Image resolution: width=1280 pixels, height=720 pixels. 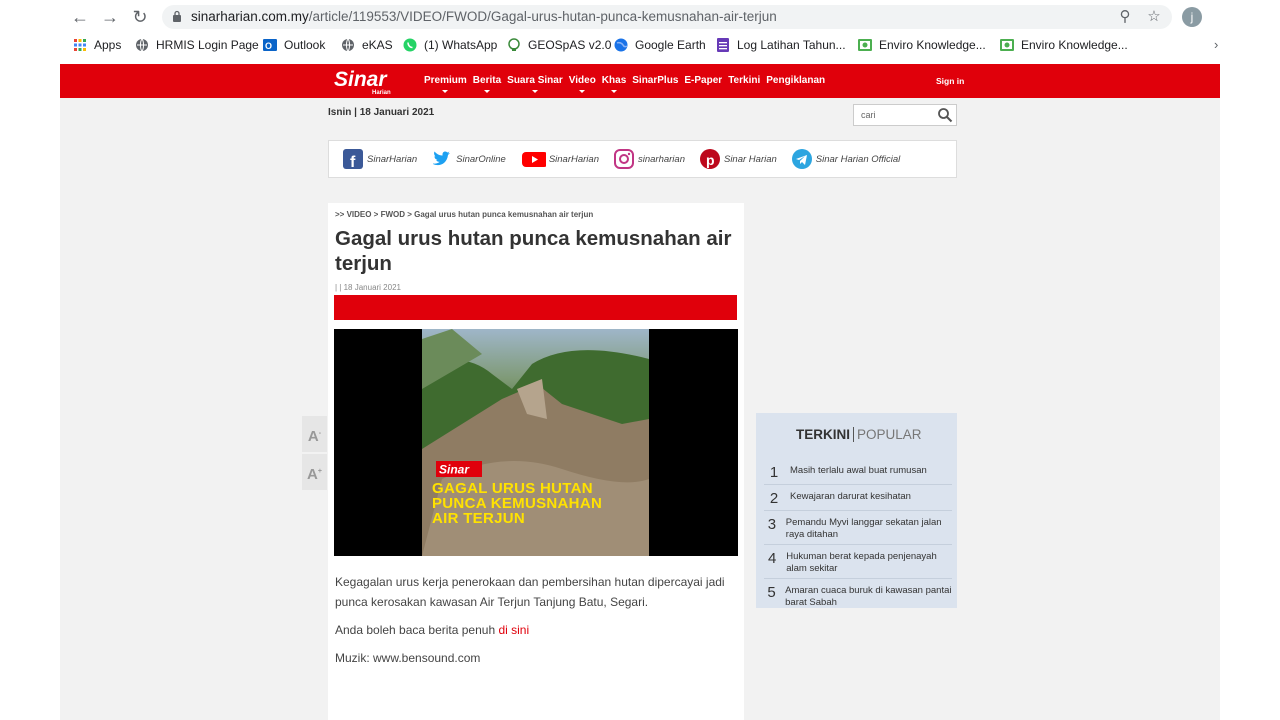 I want to click on bookmark-apps: Apps, so click(x=97, y=45).